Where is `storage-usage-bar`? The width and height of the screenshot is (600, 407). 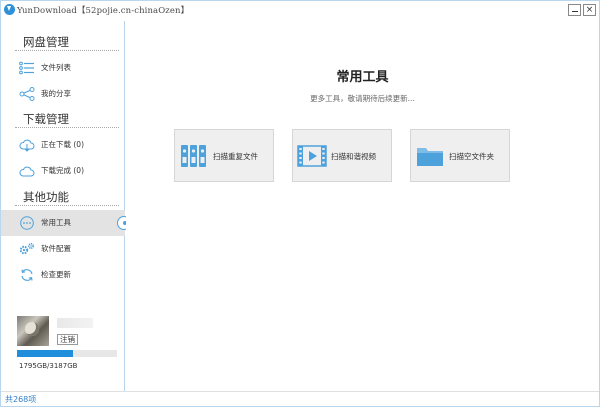 storage-usage-bar is located at coordinates (67, 353).